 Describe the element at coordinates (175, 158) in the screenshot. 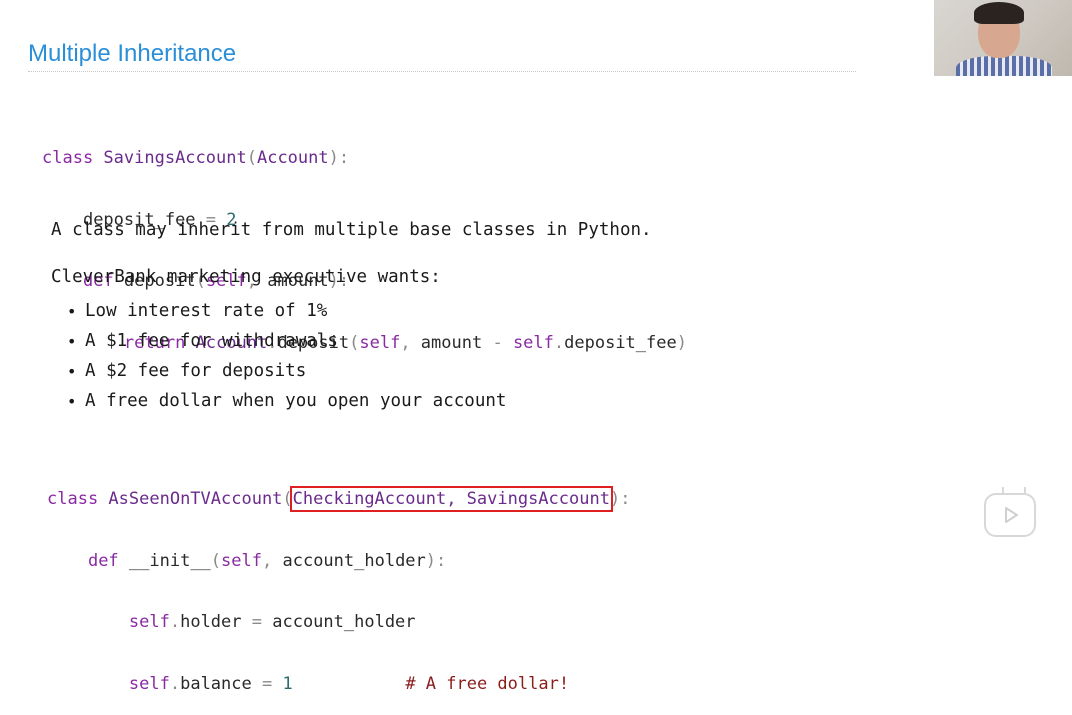

I see `code-token: SavingsAccount` at that location.